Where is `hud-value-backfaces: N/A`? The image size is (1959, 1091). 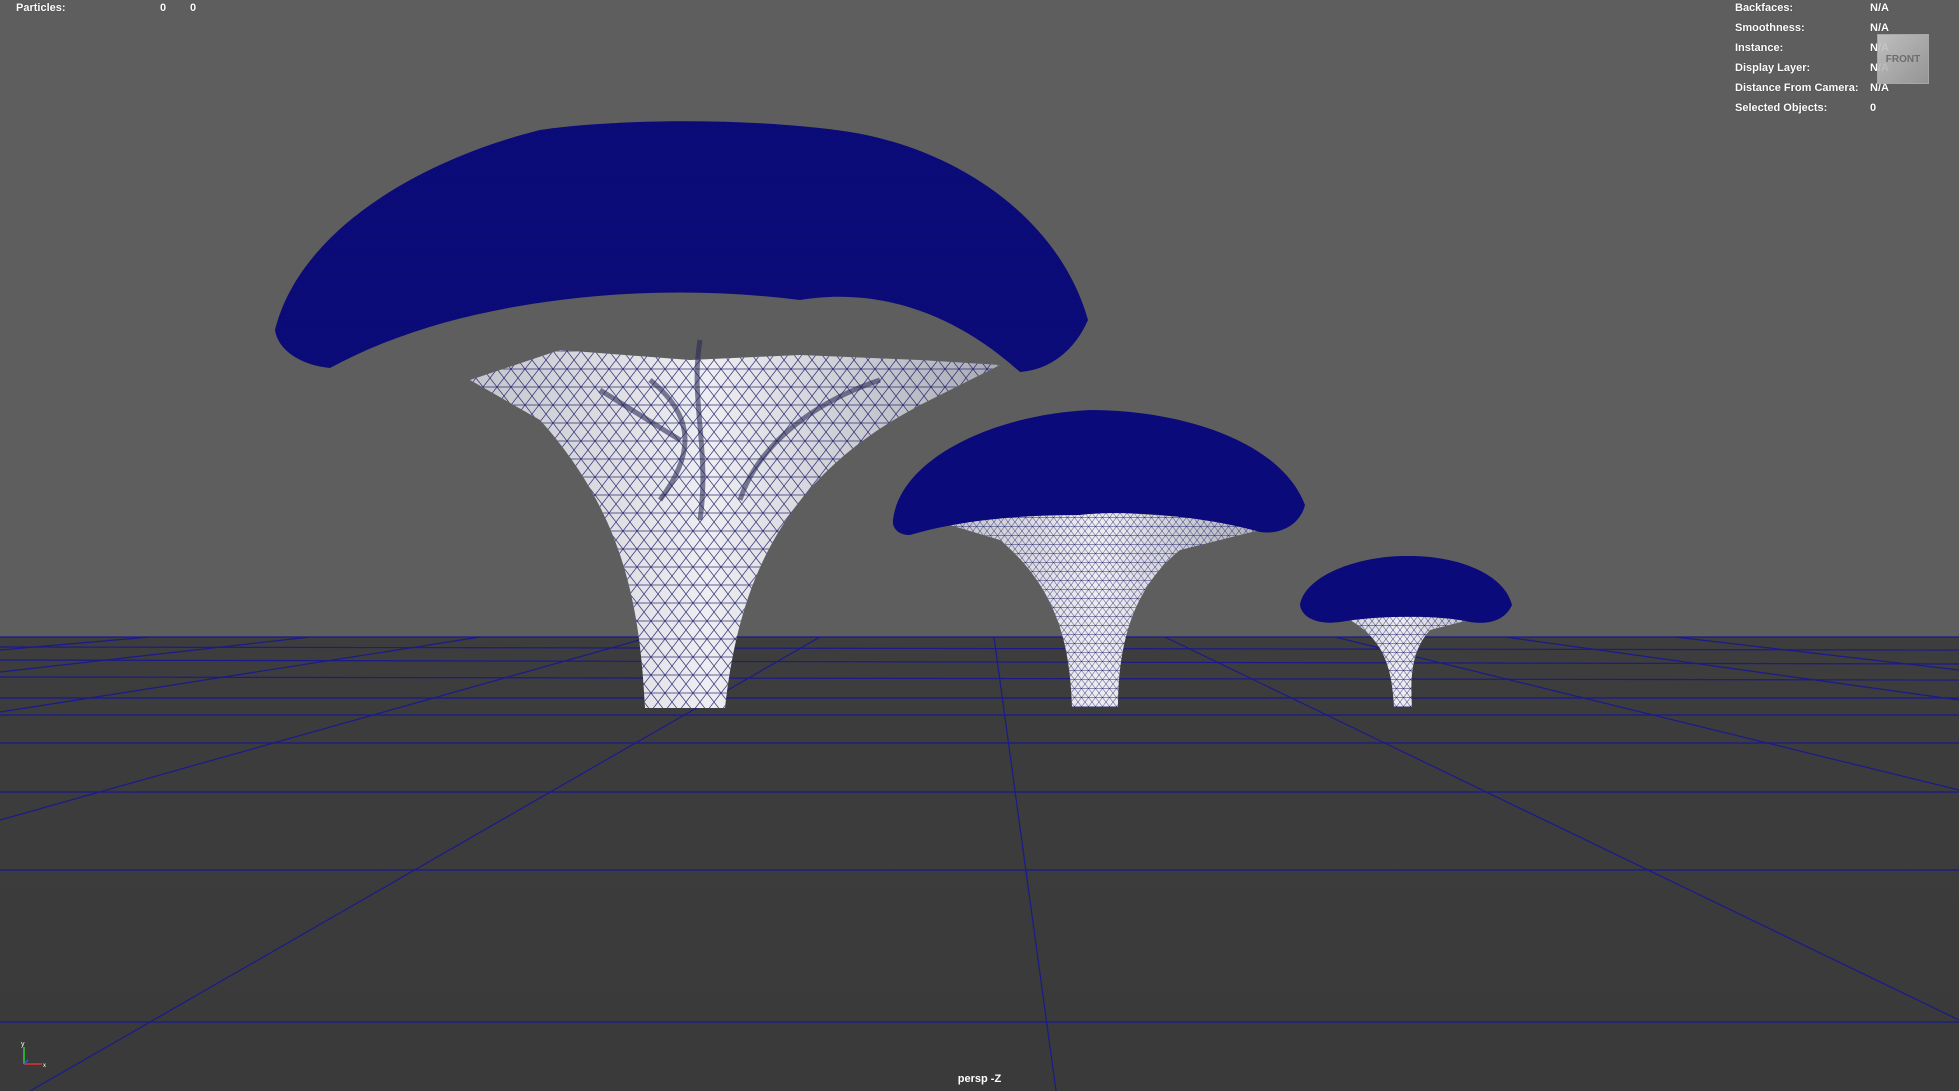 hud-value-backfaces: N/A is located at coordinates (1879, 8).